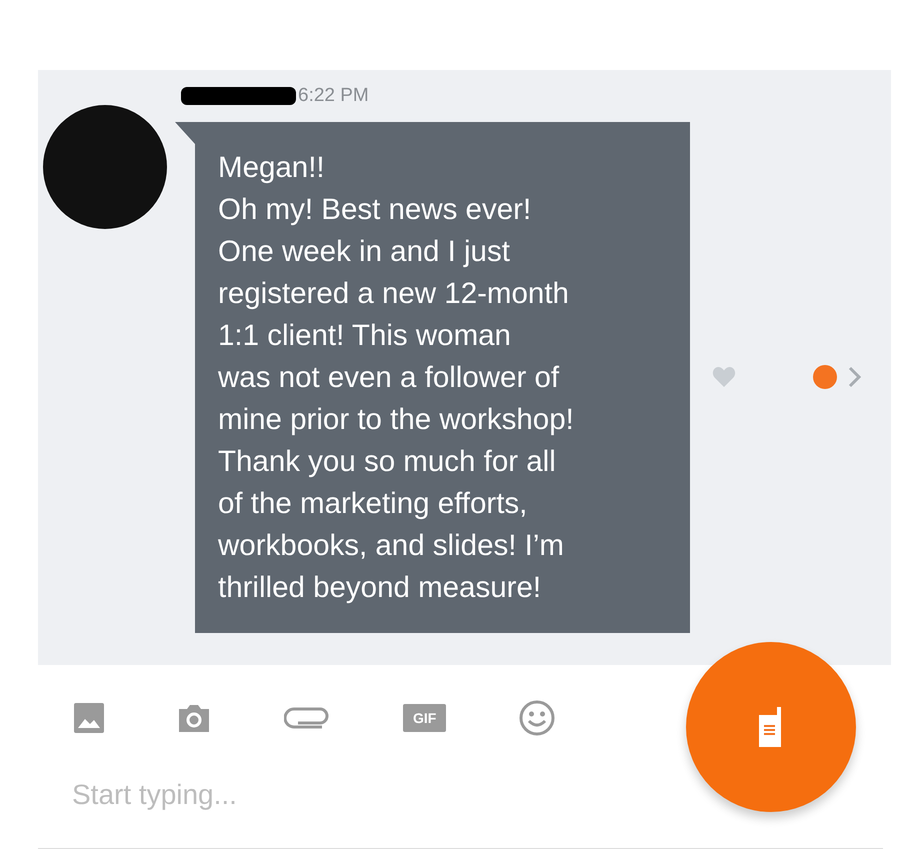 This screenshot has height=849, width=921. Describe the element at coordinates (825, 377) in the screenshot. I see `status-dot-icon` at that location.